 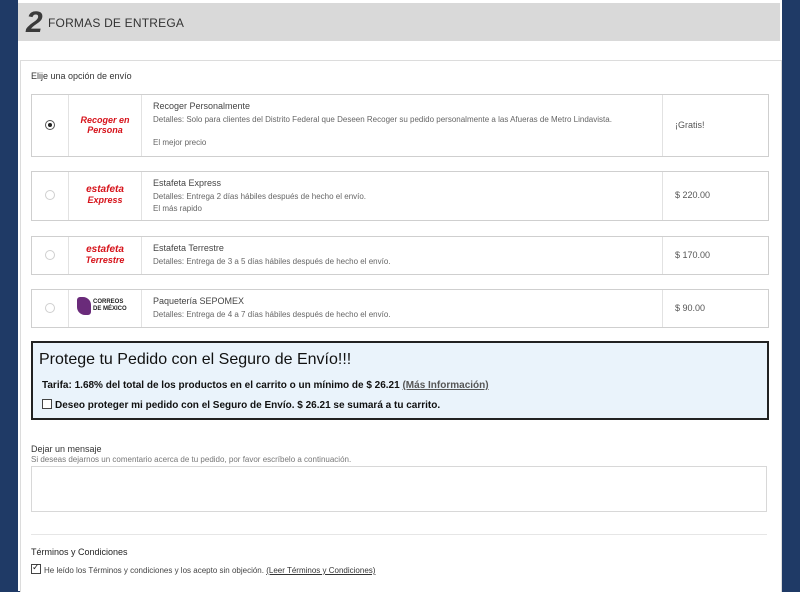 I want to click on step-title: FORMAS DE ENTREGA, so click(x=116, y=23).